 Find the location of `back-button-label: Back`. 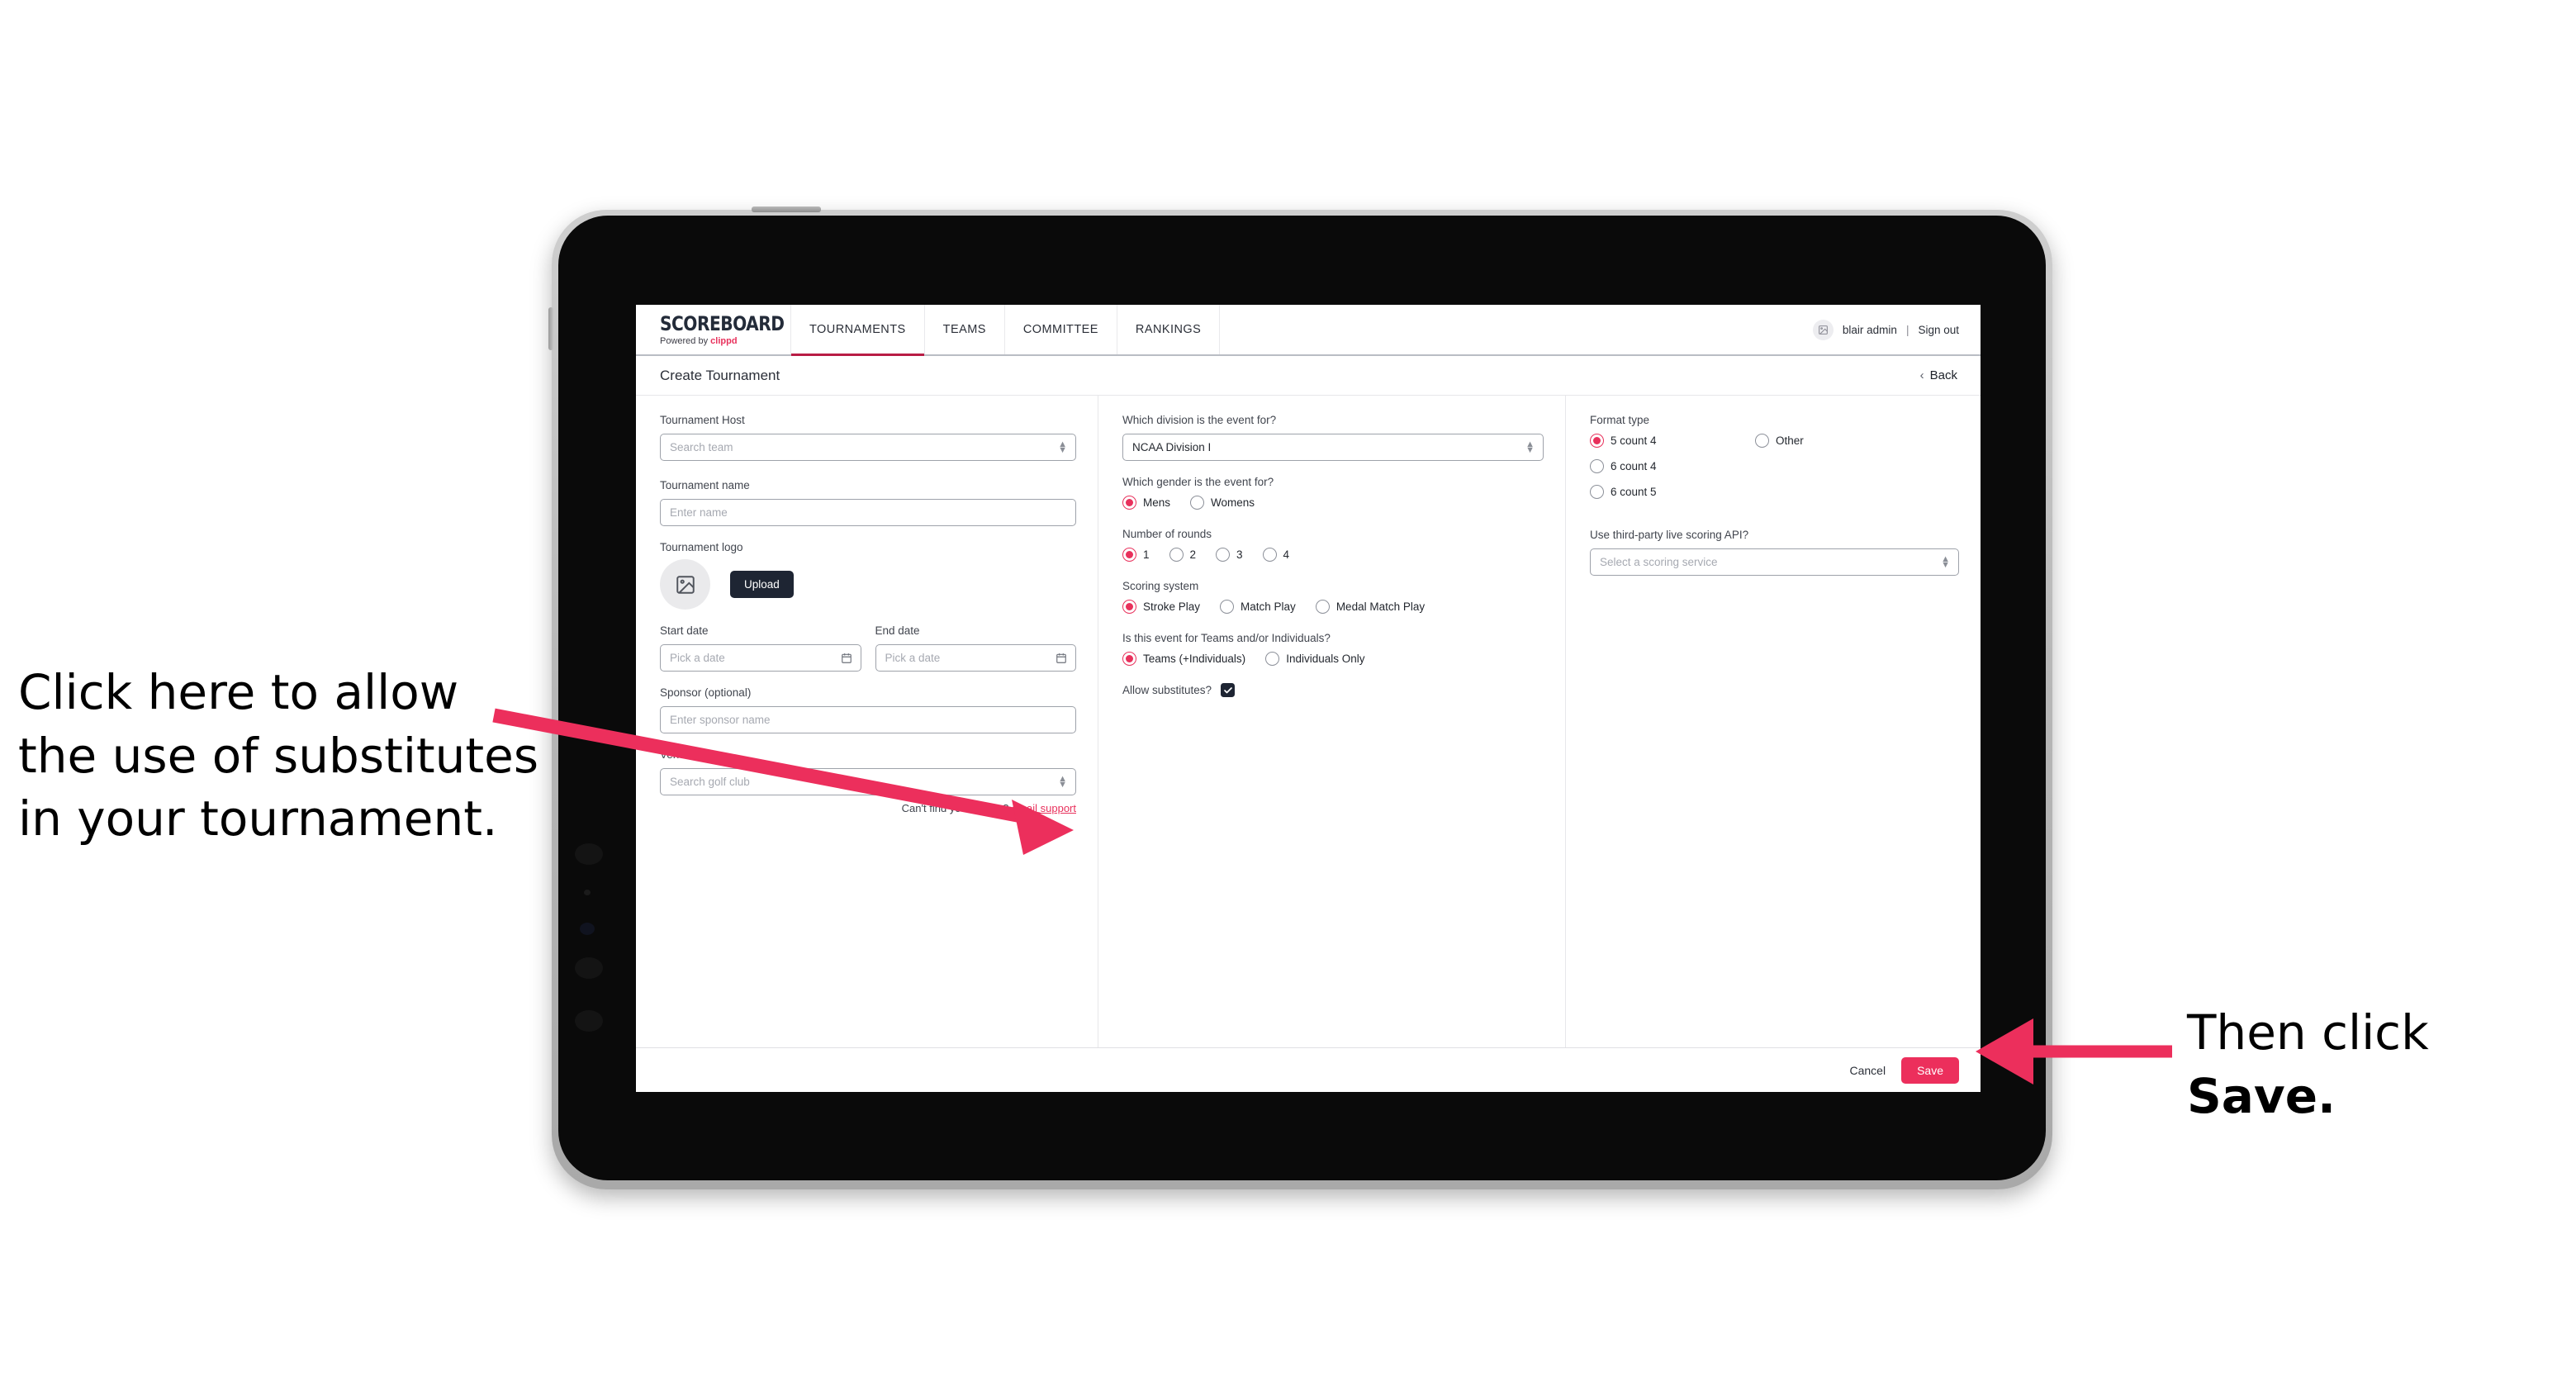

back-button-label: Back is located at coordinates (1943, 375).